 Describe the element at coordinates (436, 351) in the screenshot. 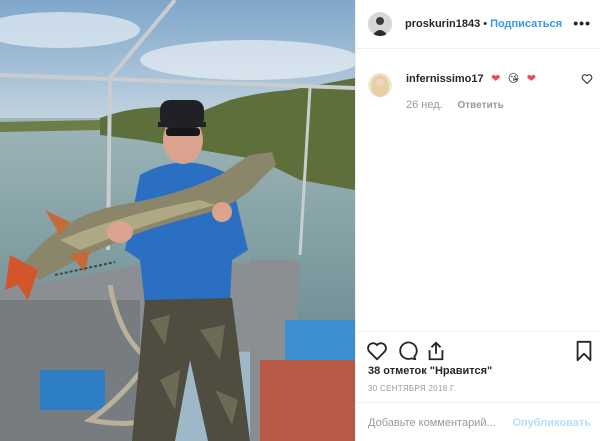

I see `share-icon` at that location.